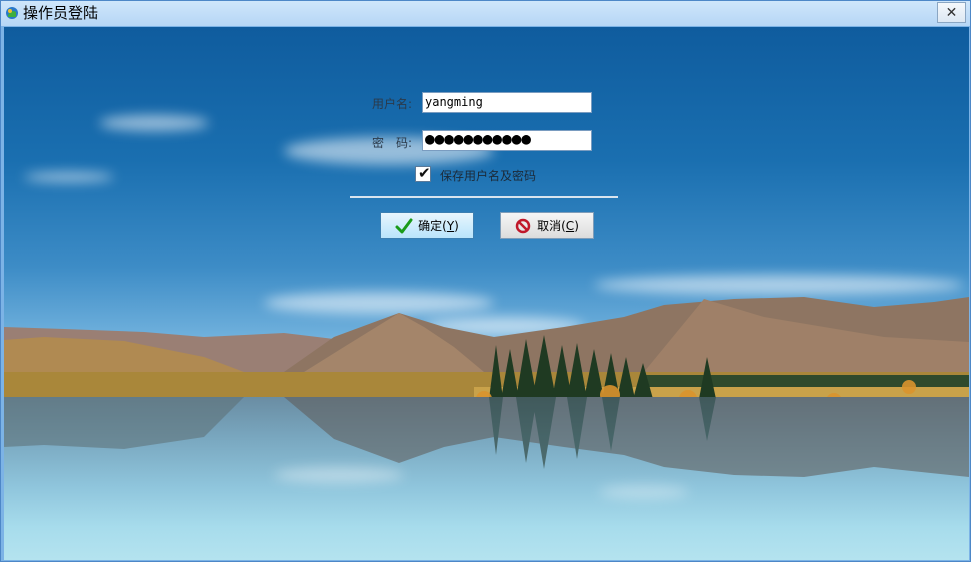 This screenshot has width=971, height=562. Describe the element at coordinates (61, 13) in the screenshot. I see `window-title: 操作员登陆` at that location.